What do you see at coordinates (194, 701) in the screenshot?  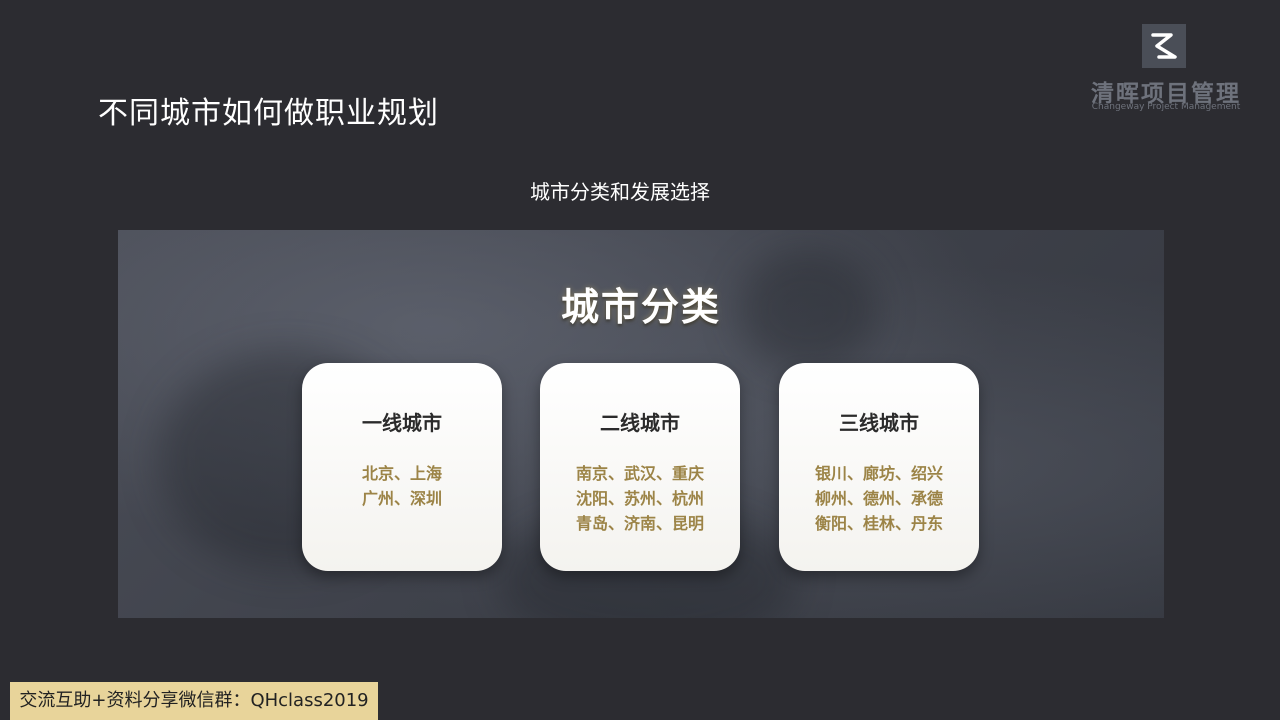 I see `wechat-group-banner: 交流互助+资料分享微信群：QHclass2019` at bounding box center [194, 701].